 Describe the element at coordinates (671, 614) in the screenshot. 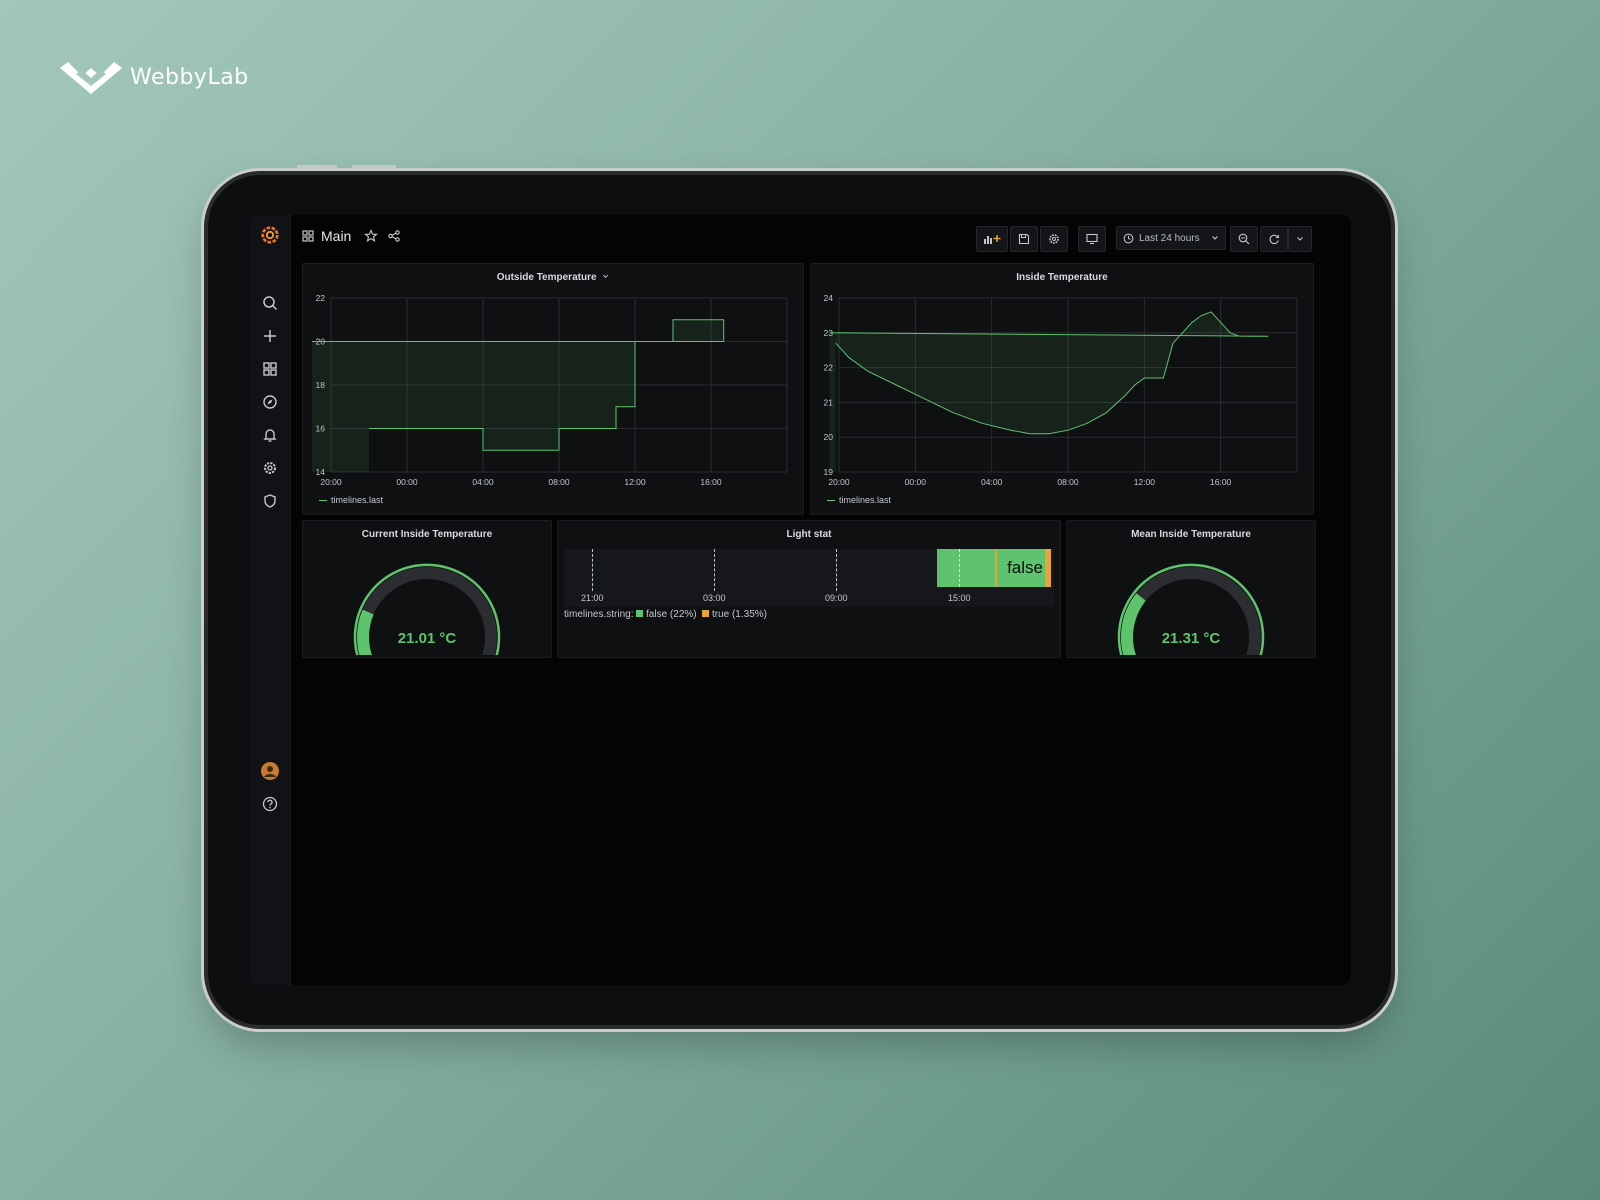

I see `legend-false-label: false (22%)` at that location.